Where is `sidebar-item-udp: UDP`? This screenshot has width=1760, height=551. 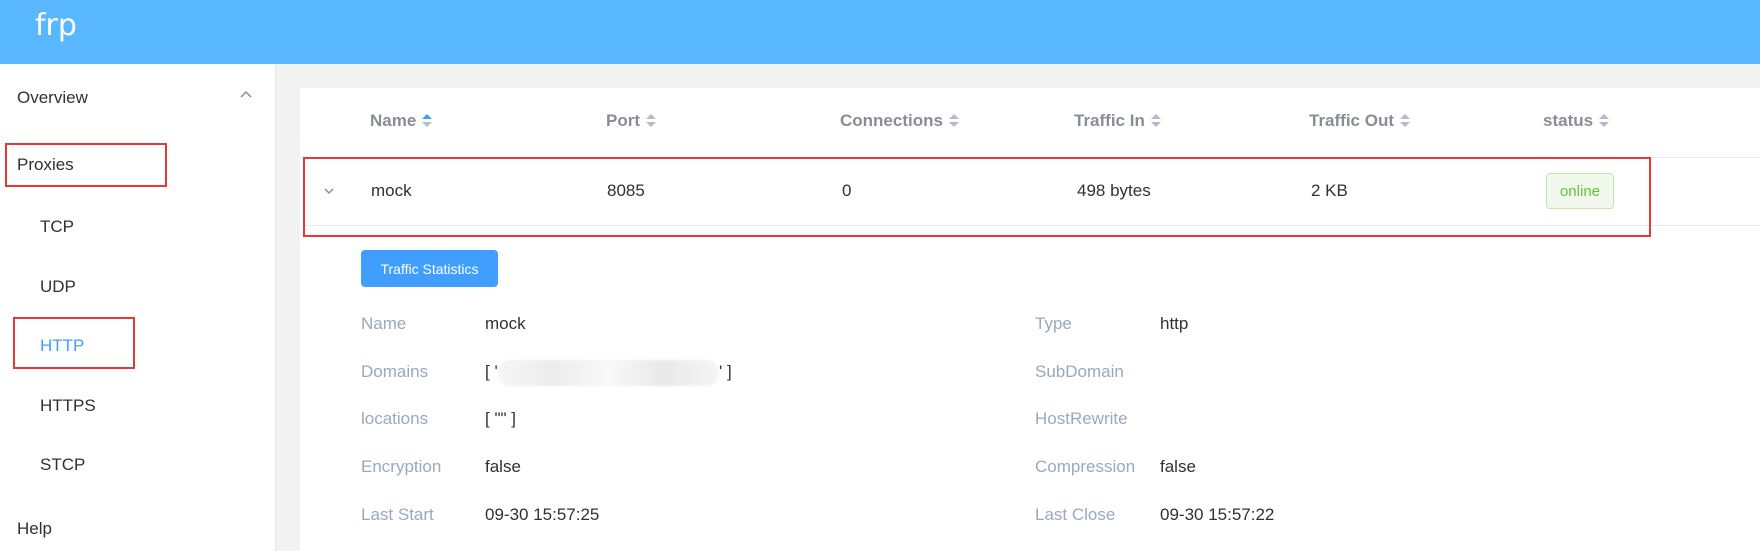
sidebar-item-udp: UDP is located at coordinates (58, 287).